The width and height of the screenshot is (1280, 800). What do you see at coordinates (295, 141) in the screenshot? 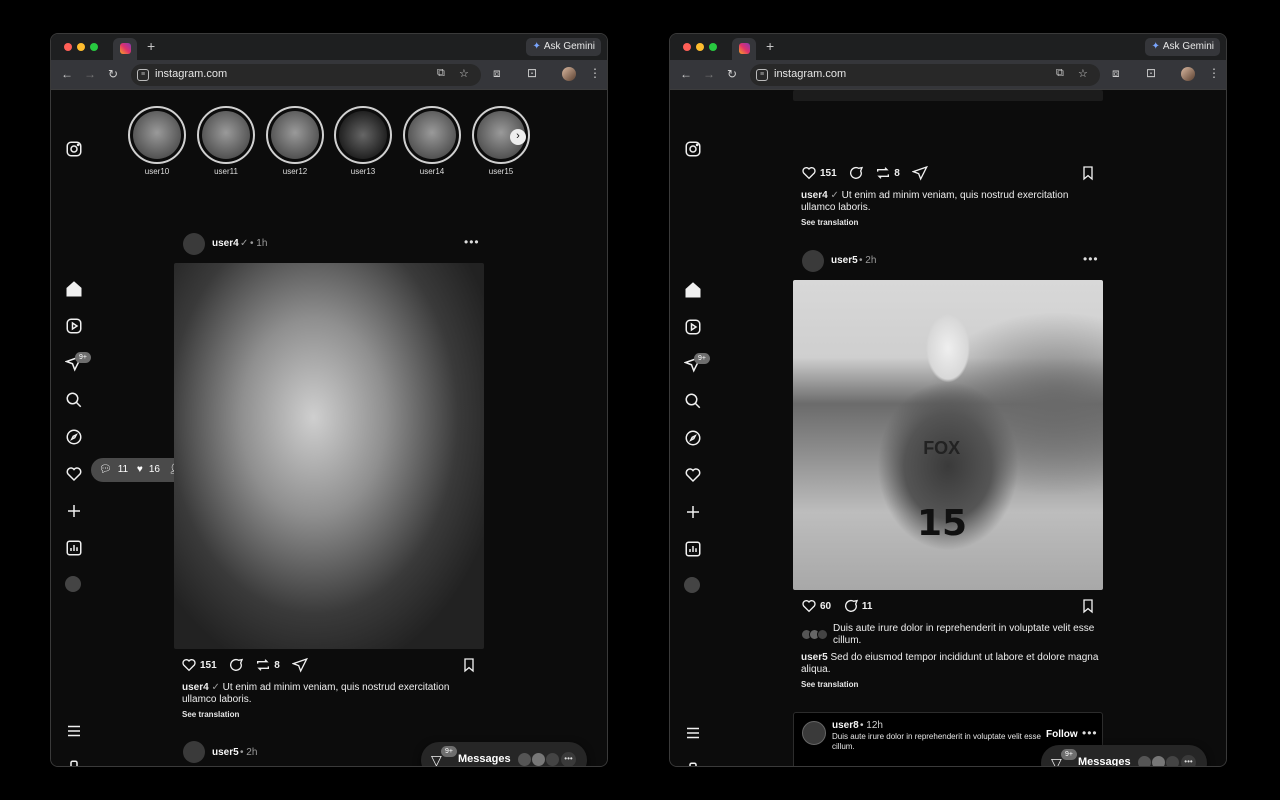
I see `story-item: user12` at bounding box center [295, 141].